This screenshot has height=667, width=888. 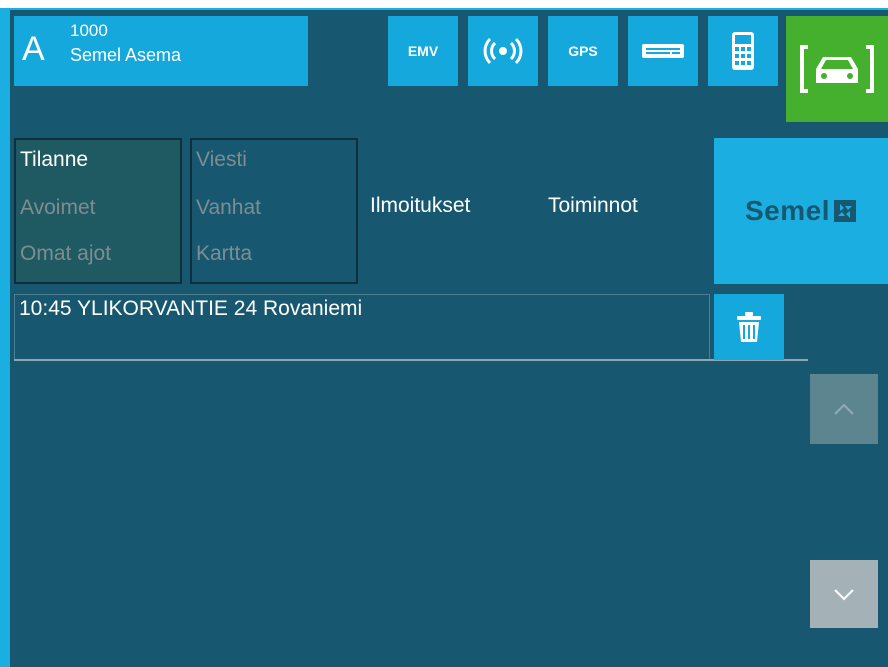 I want to click on tab-omat-ajot: Omat ajot, so click(x=65, y=254).